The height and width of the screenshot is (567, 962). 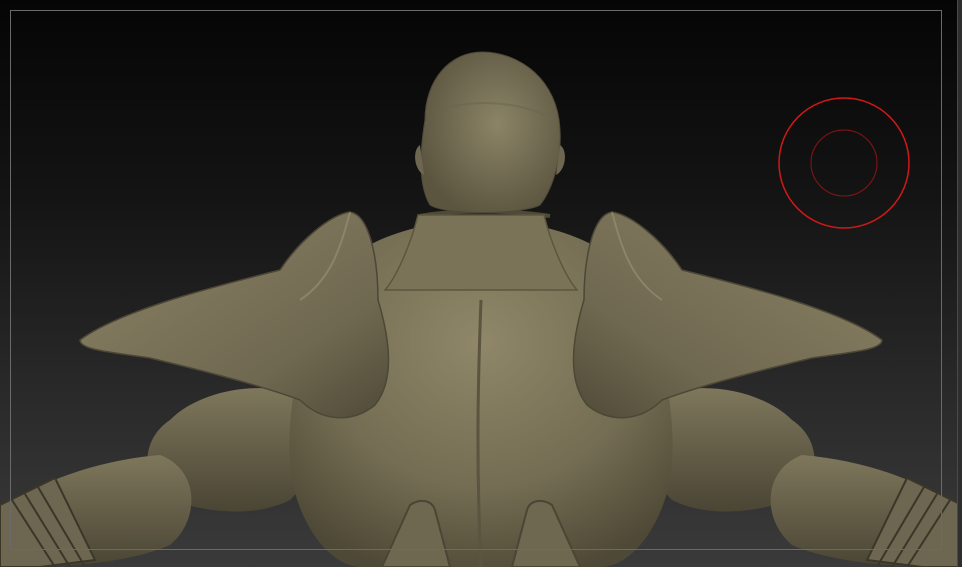 What do you see at coordinates (490, 132) in the screenshot?
I see `head` at bounding box center [490, 132].